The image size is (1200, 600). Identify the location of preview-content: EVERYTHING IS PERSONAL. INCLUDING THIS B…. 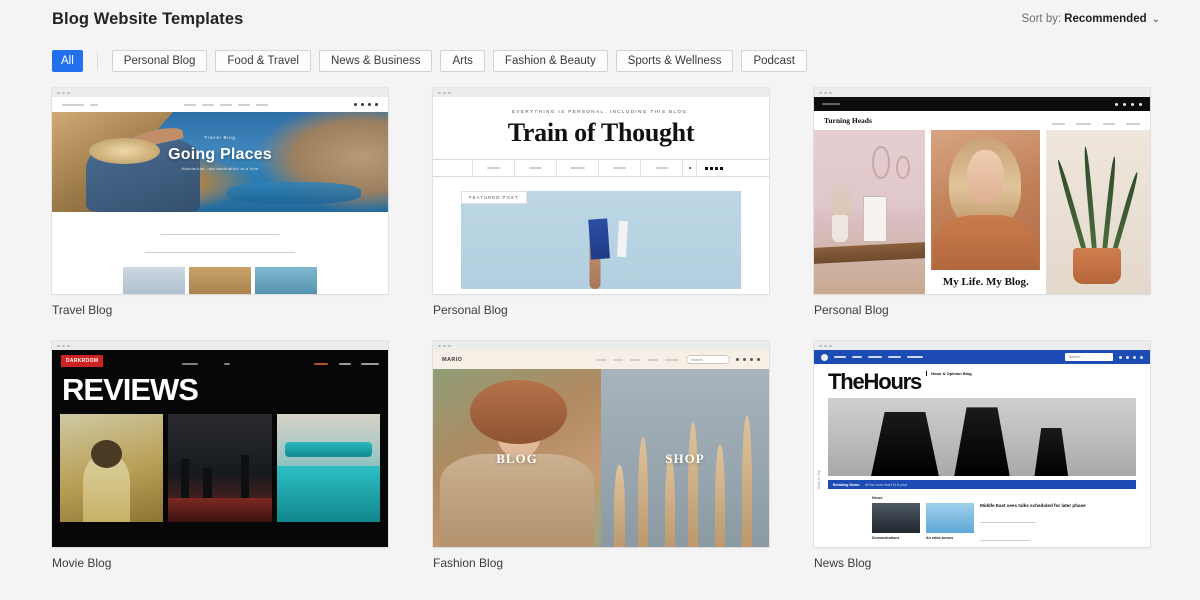
(601, 195).